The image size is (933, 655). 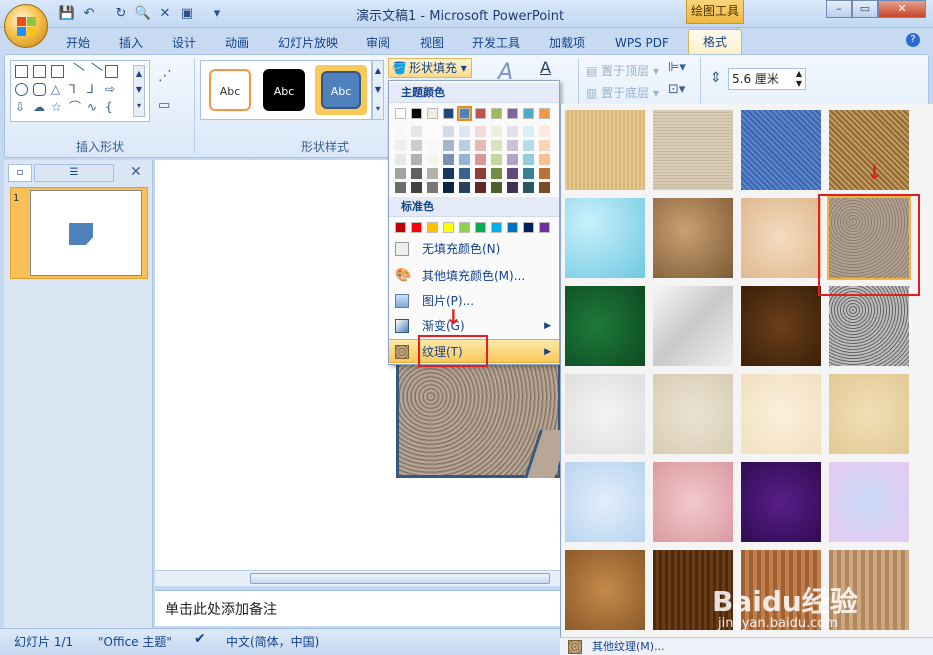 I want to click on textbox-icon: ▭, so click(x=164, y=105).